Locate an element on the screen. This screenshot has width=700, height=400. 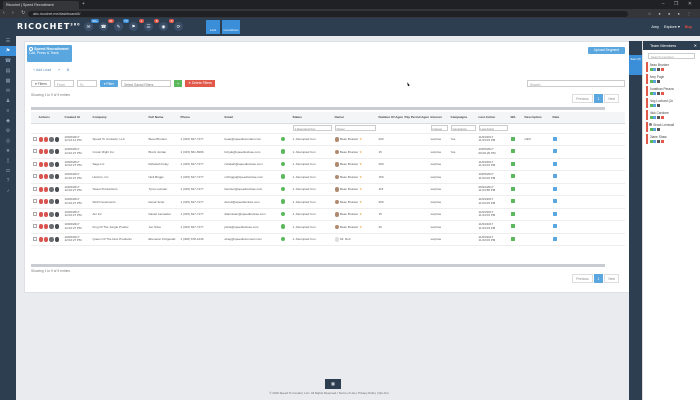
column-header: Last Action is located at coordinates (493, 118).